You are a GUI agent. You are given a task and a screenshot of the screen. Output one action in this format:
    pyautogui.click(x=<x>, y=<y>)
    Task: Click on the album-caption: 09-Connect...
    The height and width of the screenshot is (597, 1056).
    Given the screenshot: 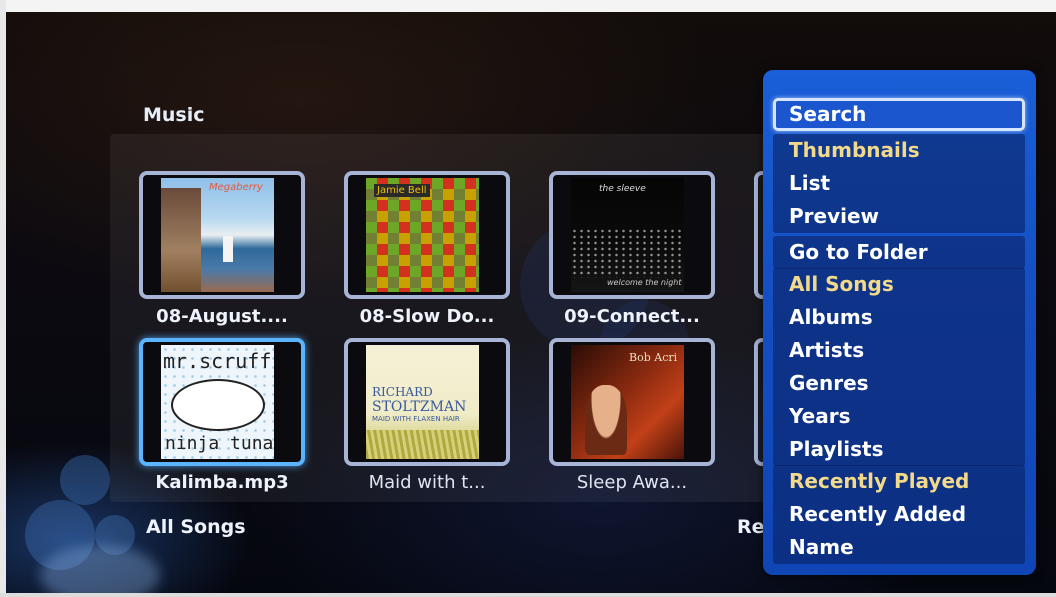 What is the action you would take?
    pyautogui.click(x=632, y=316)
    